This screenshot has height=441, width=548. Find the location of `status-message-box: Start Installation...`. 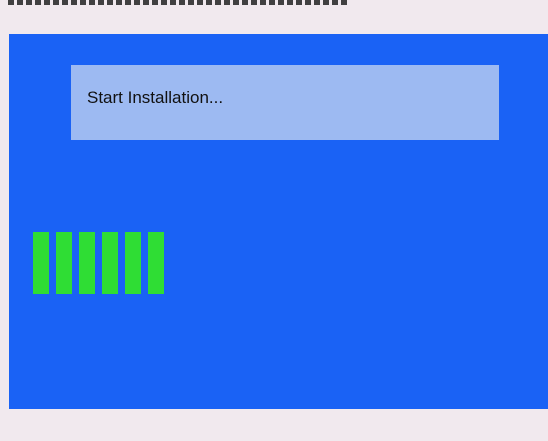

status-message-box: Start Installation... is located at coordinates (285, 102).